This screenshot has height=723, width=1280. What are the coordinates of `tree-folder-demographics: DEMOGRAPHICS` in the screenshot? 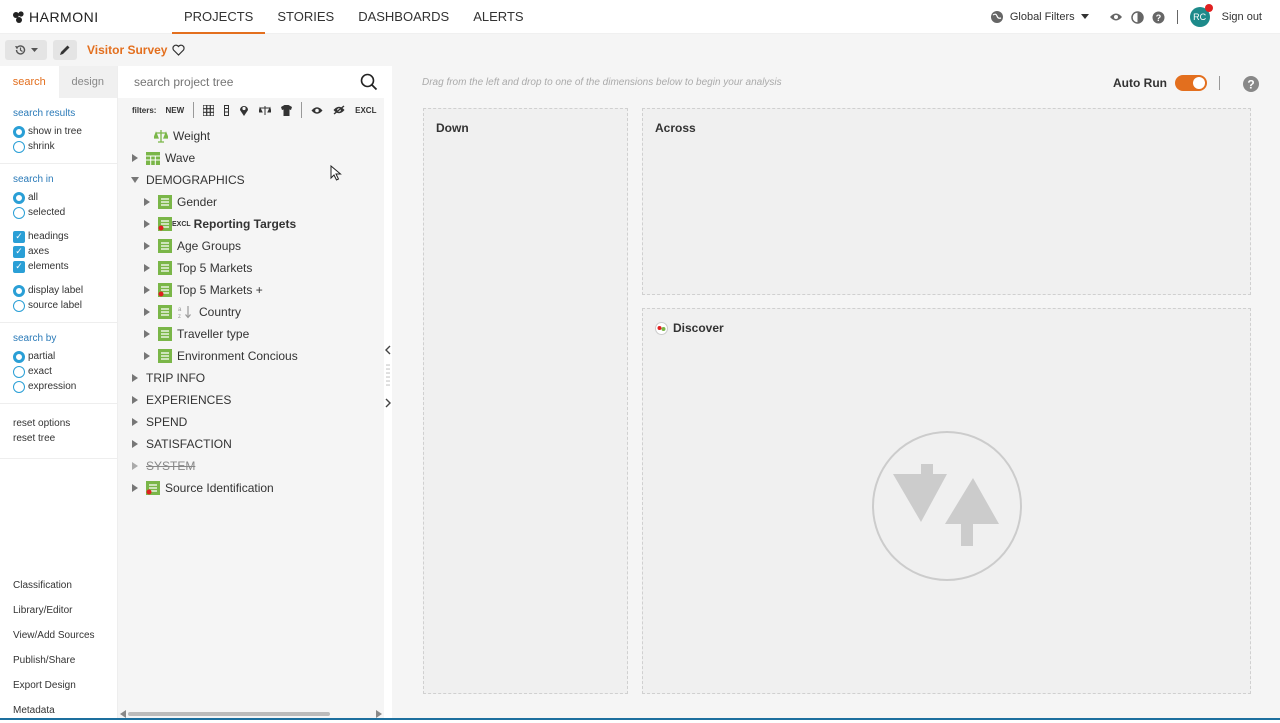 It's located at (187, 180).